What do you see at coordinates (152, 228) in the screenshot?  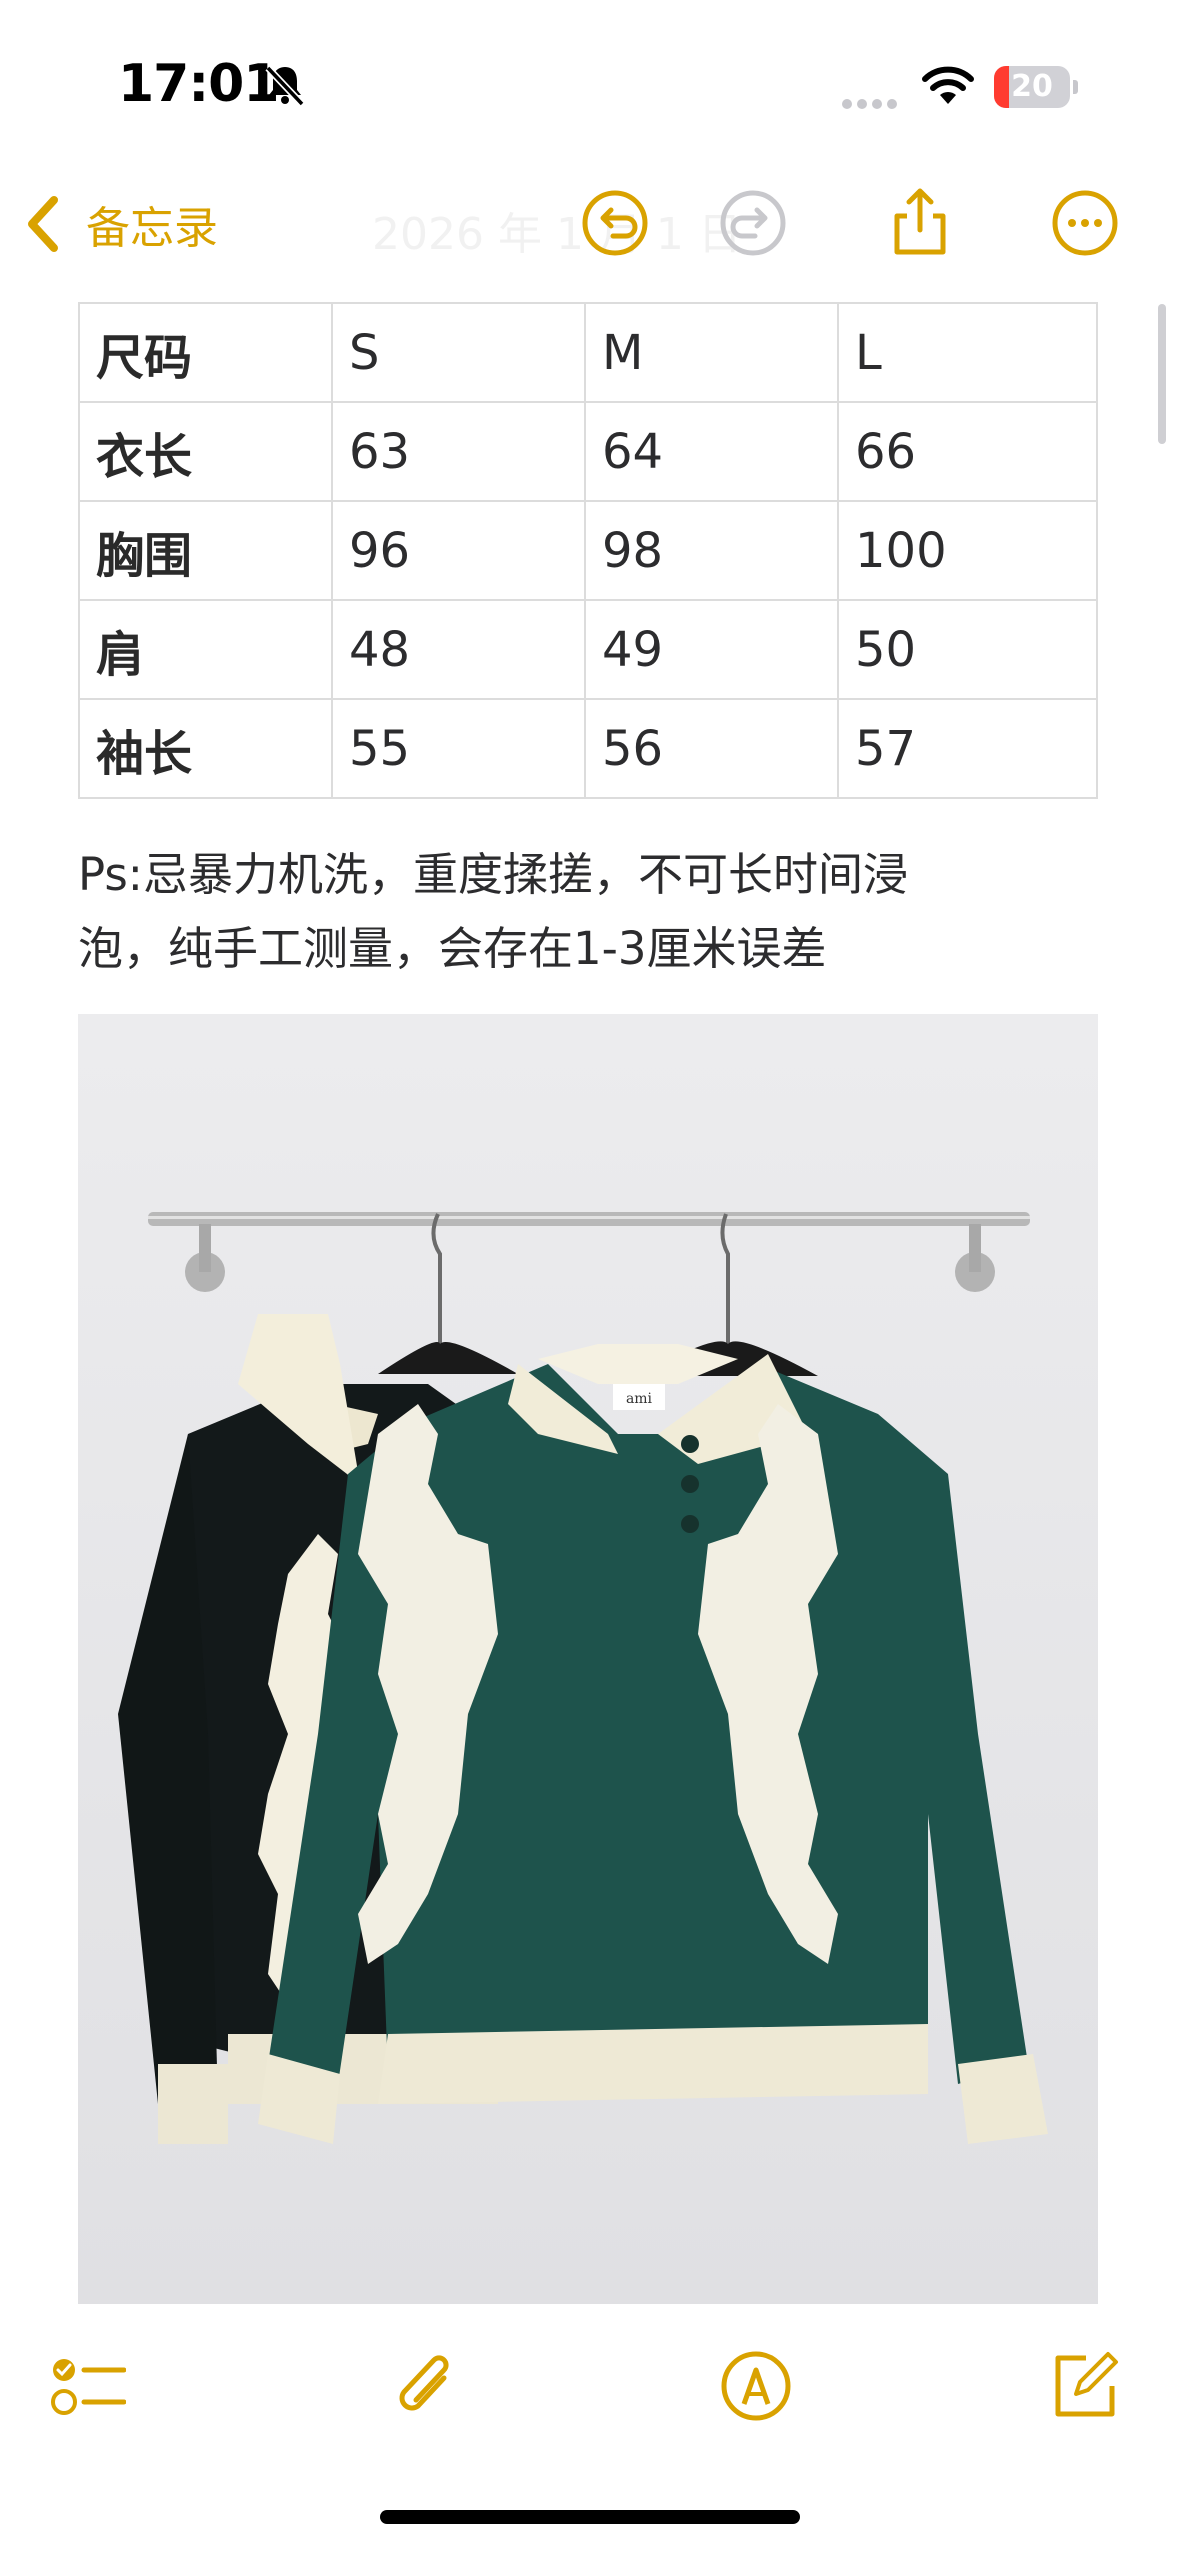 I see `back-label: 备忘录` at bounding box center [152, 228].